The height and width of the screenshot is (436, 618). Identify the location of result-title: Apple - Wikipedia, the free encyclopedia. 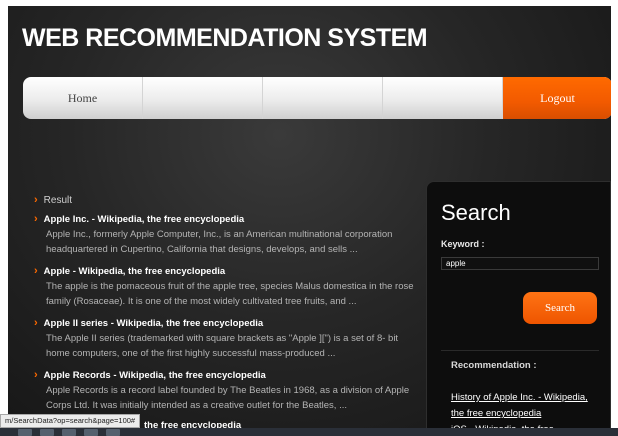
(135, 271).